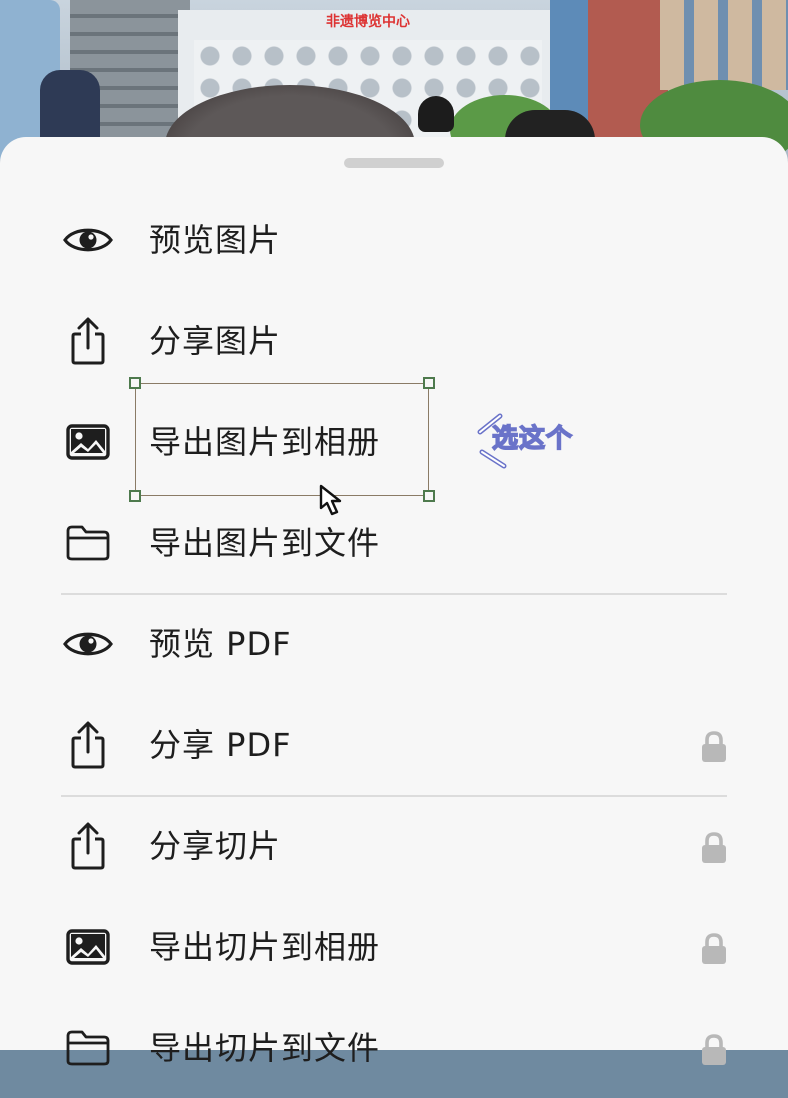  What do you see at coordinates (215, 341) in the screenshot?
I see `menu-item-label: 分享图片` at bounding box center [215, 341].